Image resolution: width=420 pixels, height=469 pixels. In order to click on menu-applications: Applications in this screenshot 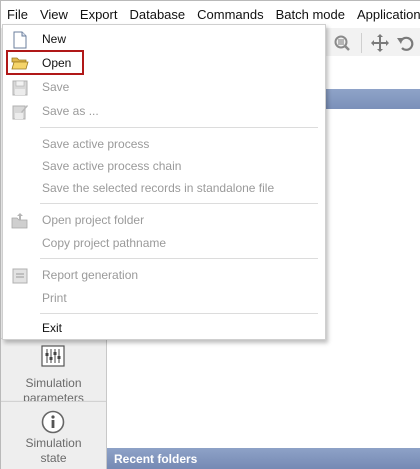, I will do `click(385, 14)`.